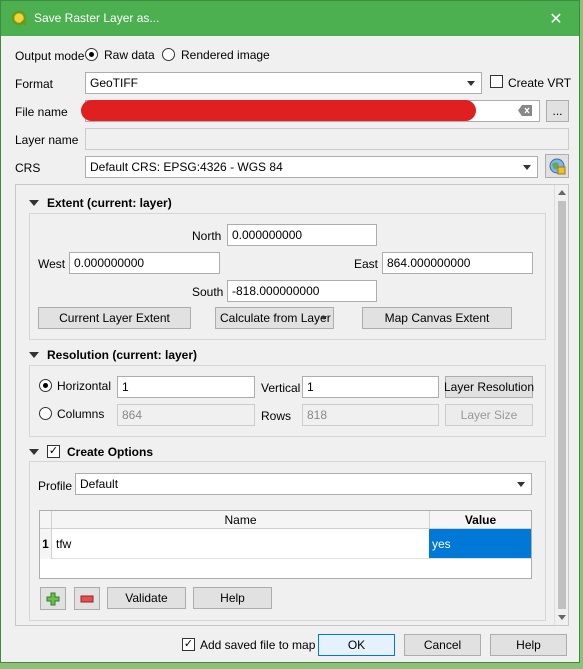 This screenshot has width=583, height=669. What do you see at coordinates (46, 544) in the screenshot?
I see `row-index: 1` at bounding box center [46, 544].